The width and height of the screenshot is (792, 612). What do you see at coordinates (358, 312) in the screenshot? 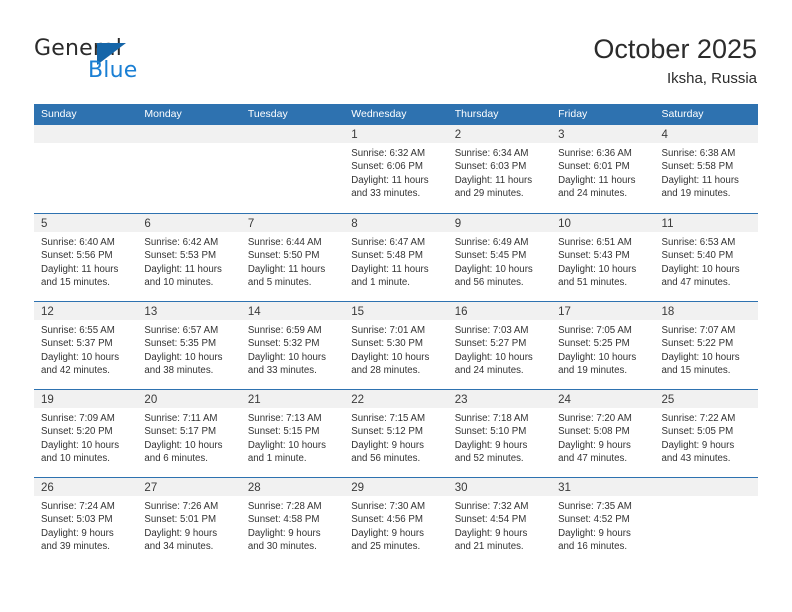
I see `day-number: 15` at bounding box center [358, 312].